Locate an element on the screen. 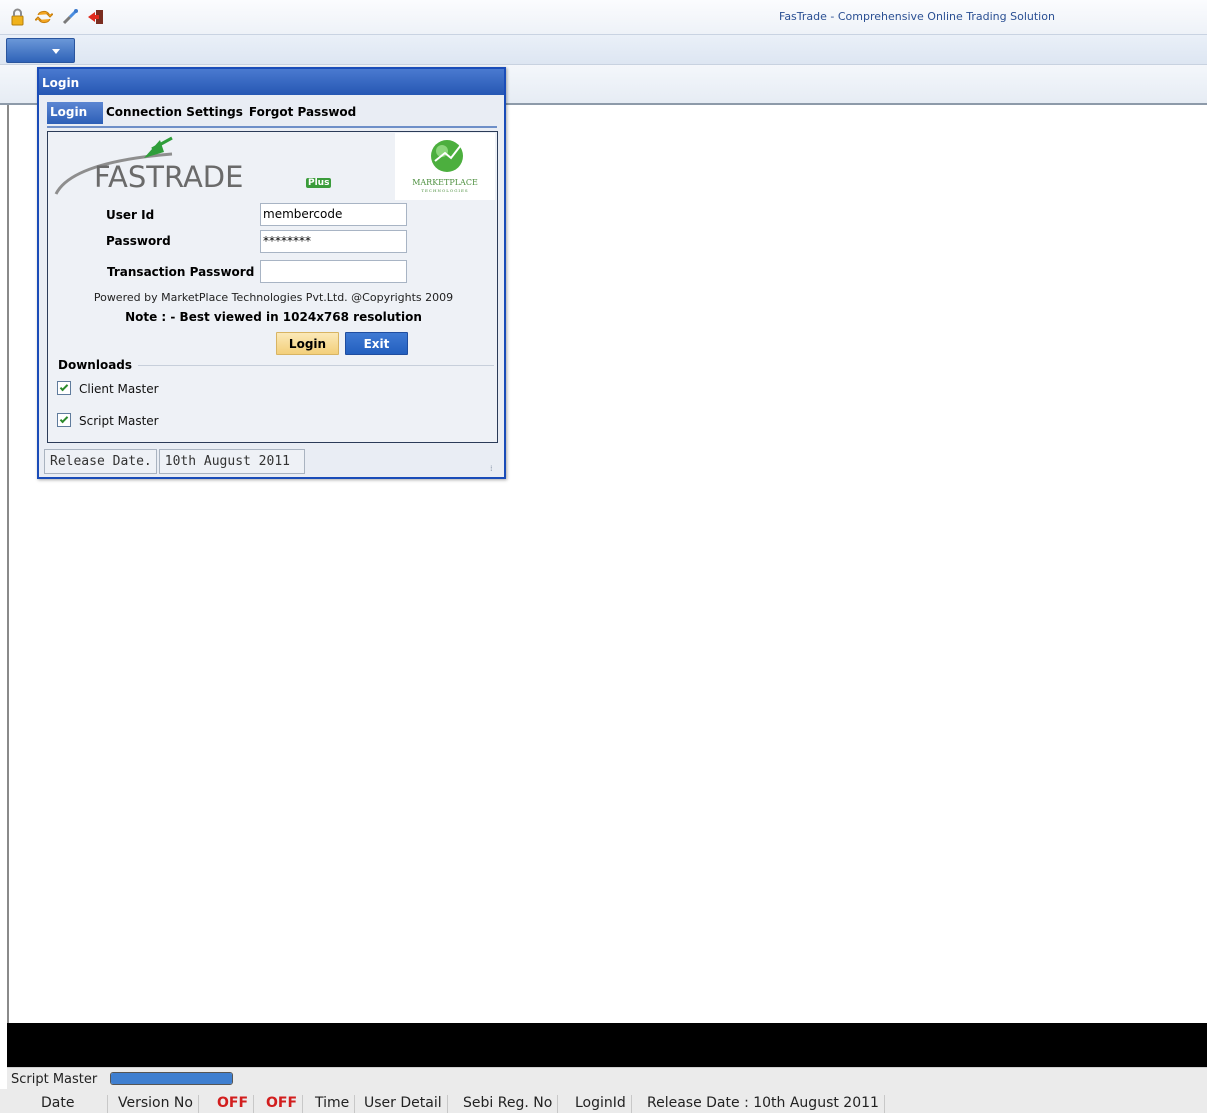 The height and width of the screenshot is (1113, 1207). progress-fill is located at coordinates (171, 1078).